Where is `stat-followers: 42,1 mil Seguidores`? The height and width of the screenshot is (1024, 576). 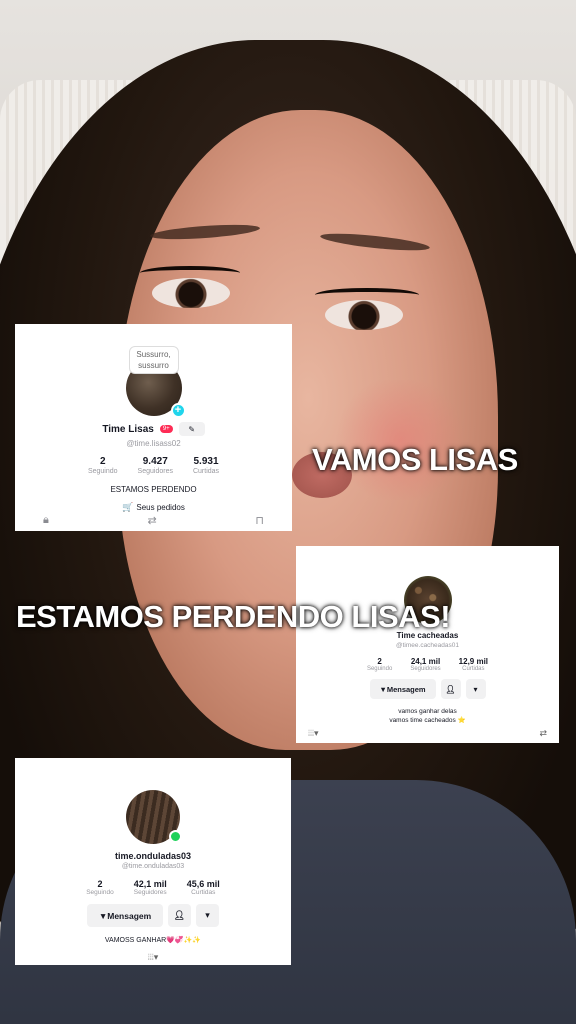
stat-followers: 42,1 mil Seguidores is located at coordinates (150, 887).